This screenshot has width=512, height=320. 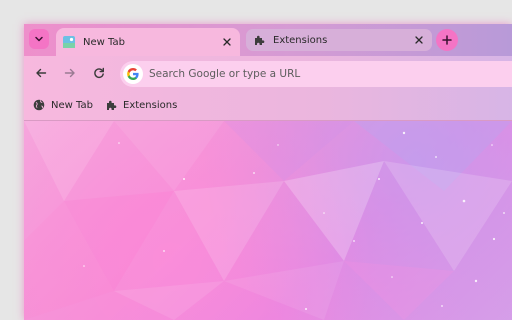 What do you see at coordinates (339, 40) in the screenshot?
I see `tab-extensions: Extensions` at bounding box center [339, 40].